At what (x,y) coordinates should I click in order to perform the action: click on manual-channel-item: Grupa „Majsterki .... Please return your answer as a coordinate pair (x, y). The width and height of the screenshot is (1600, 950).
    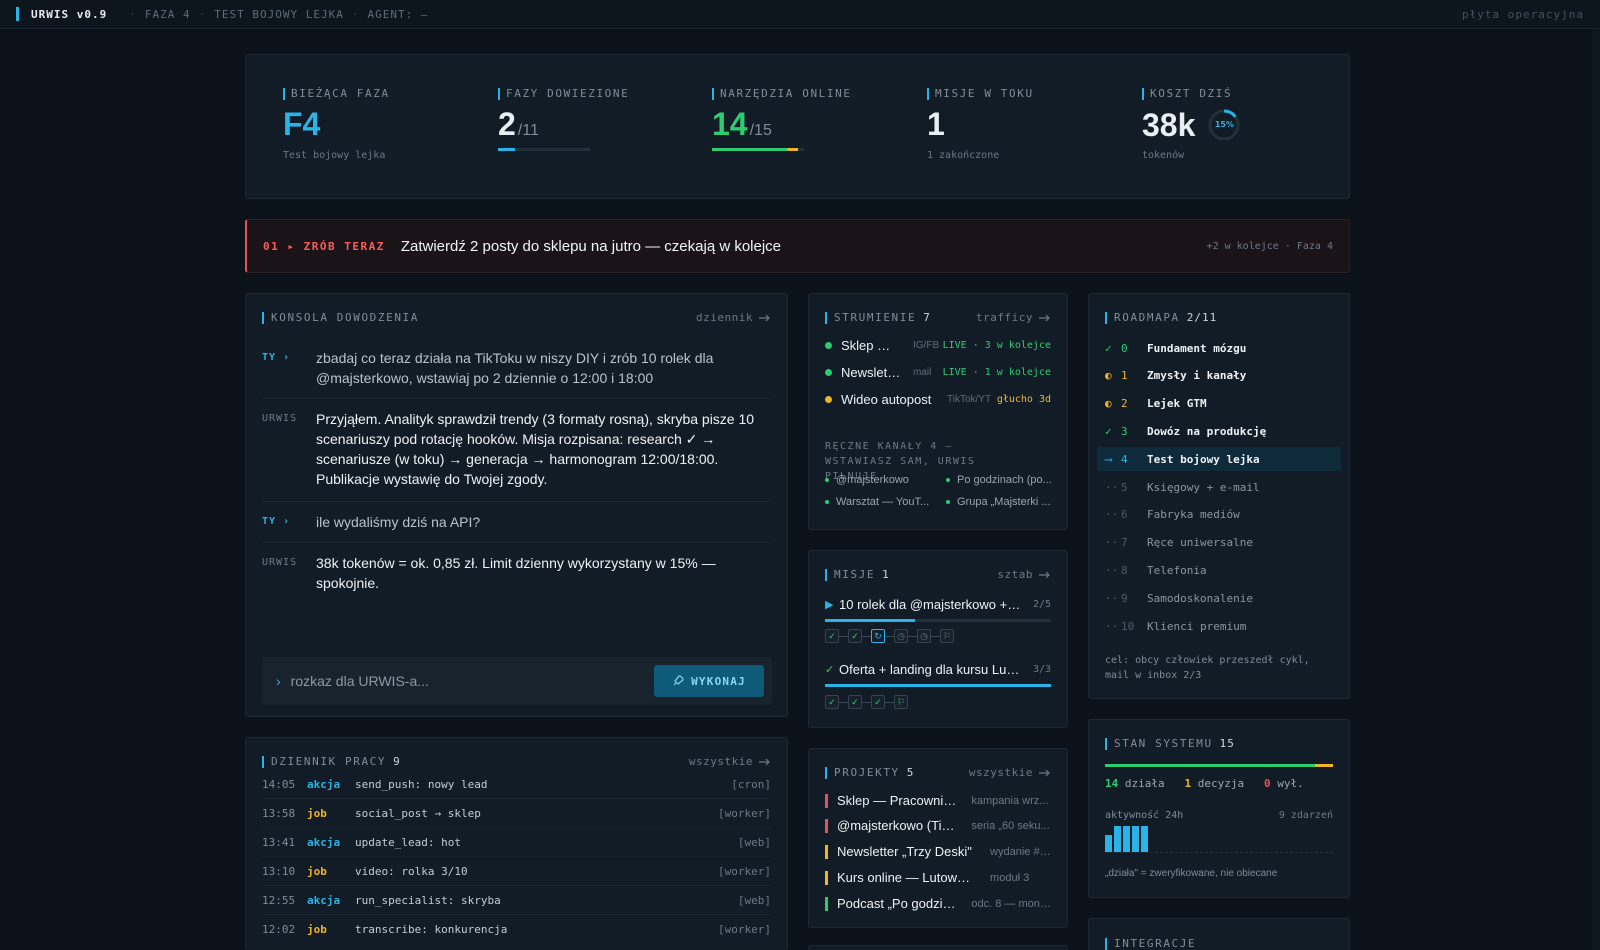
    Looking at the image, I should click on (1001, 502).